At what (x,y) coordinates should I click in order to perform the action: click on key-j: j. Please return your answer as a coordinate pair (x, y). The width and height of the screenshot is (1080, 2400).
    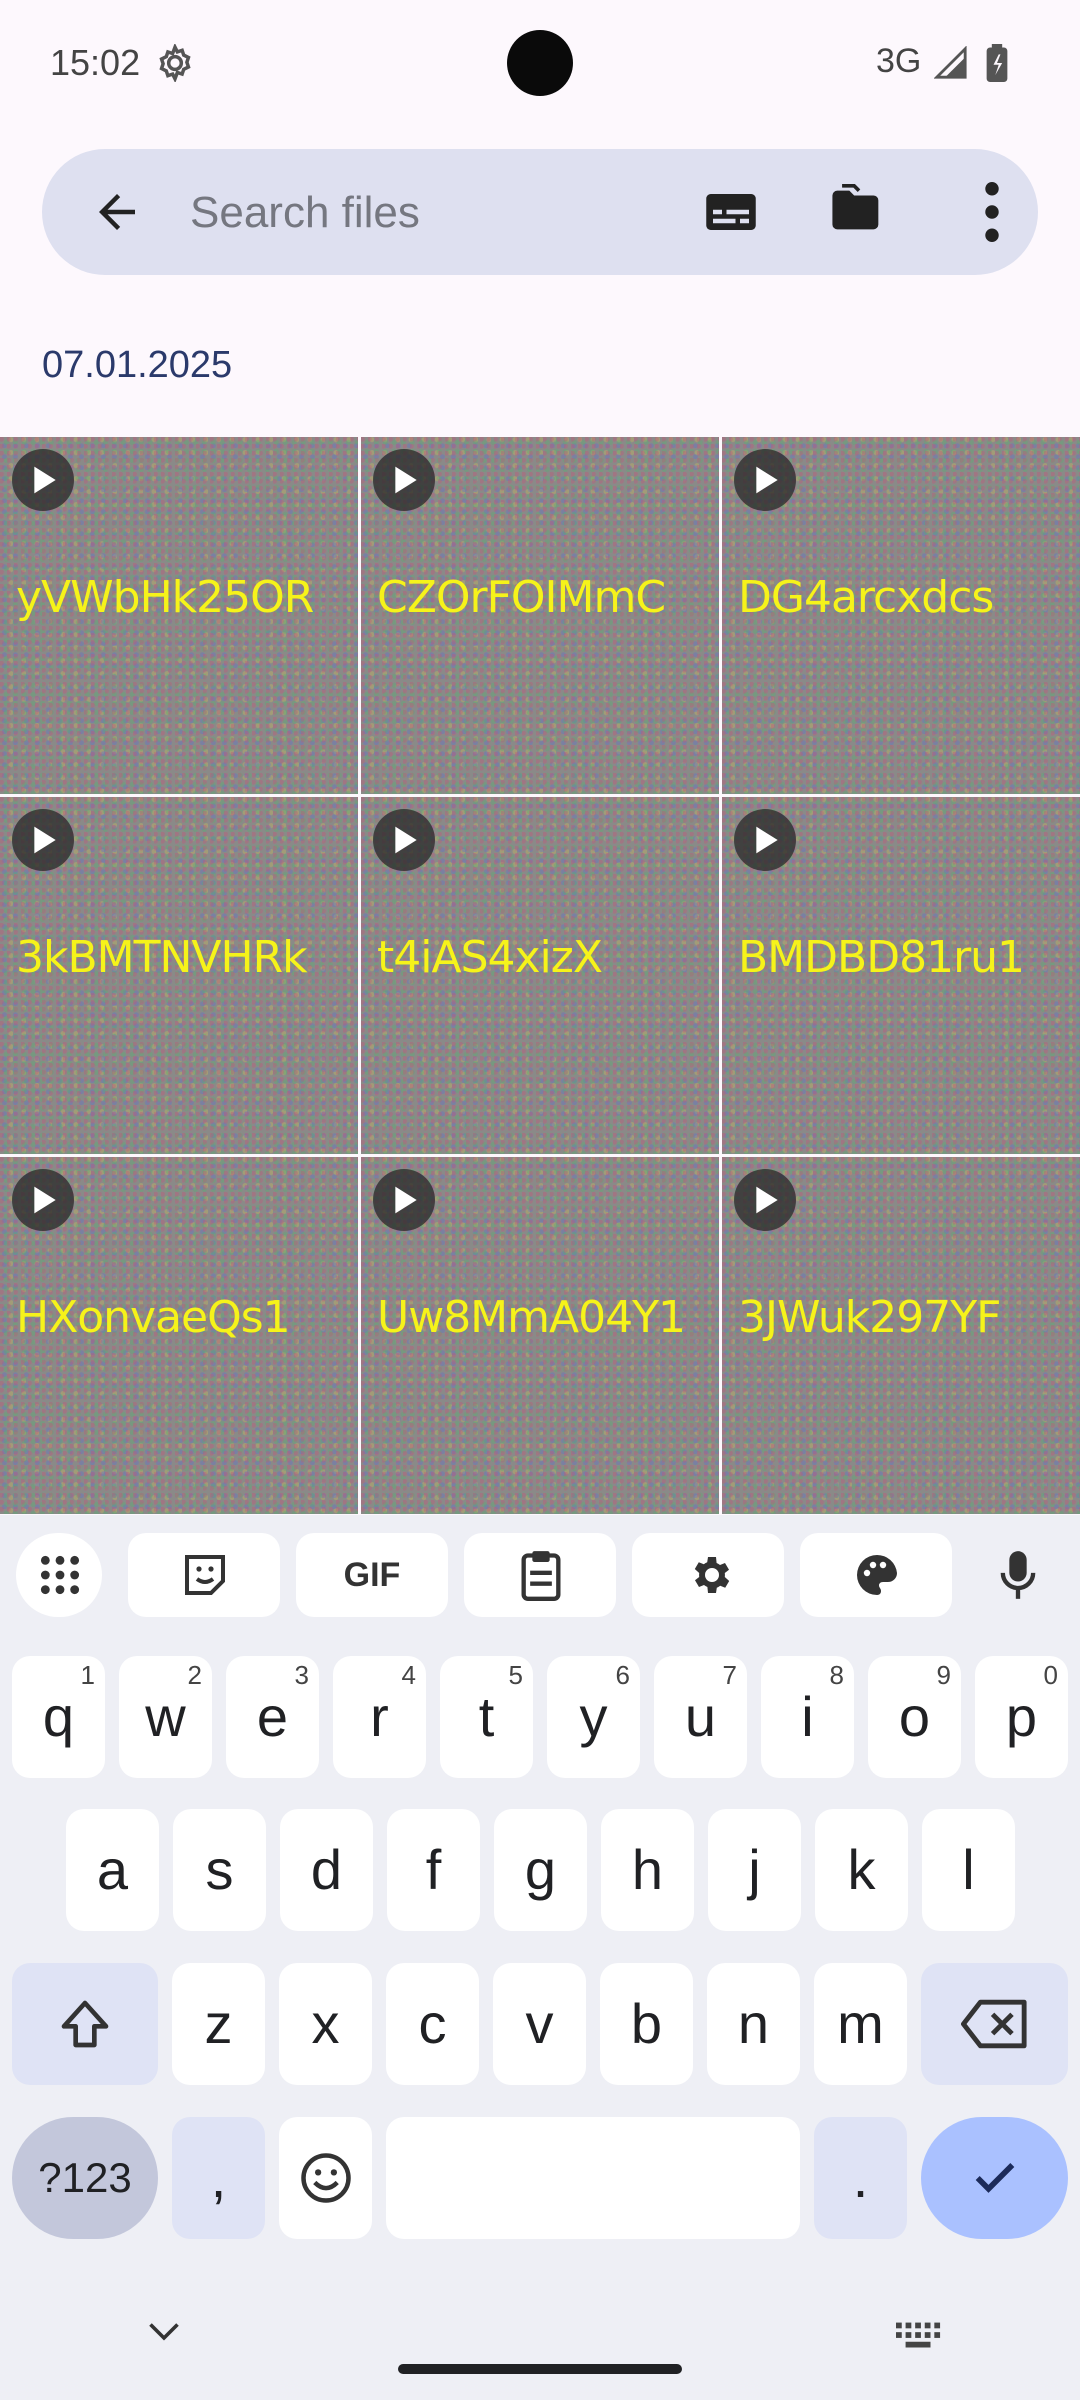
    Looking at the image, I should click on (754, 1870).